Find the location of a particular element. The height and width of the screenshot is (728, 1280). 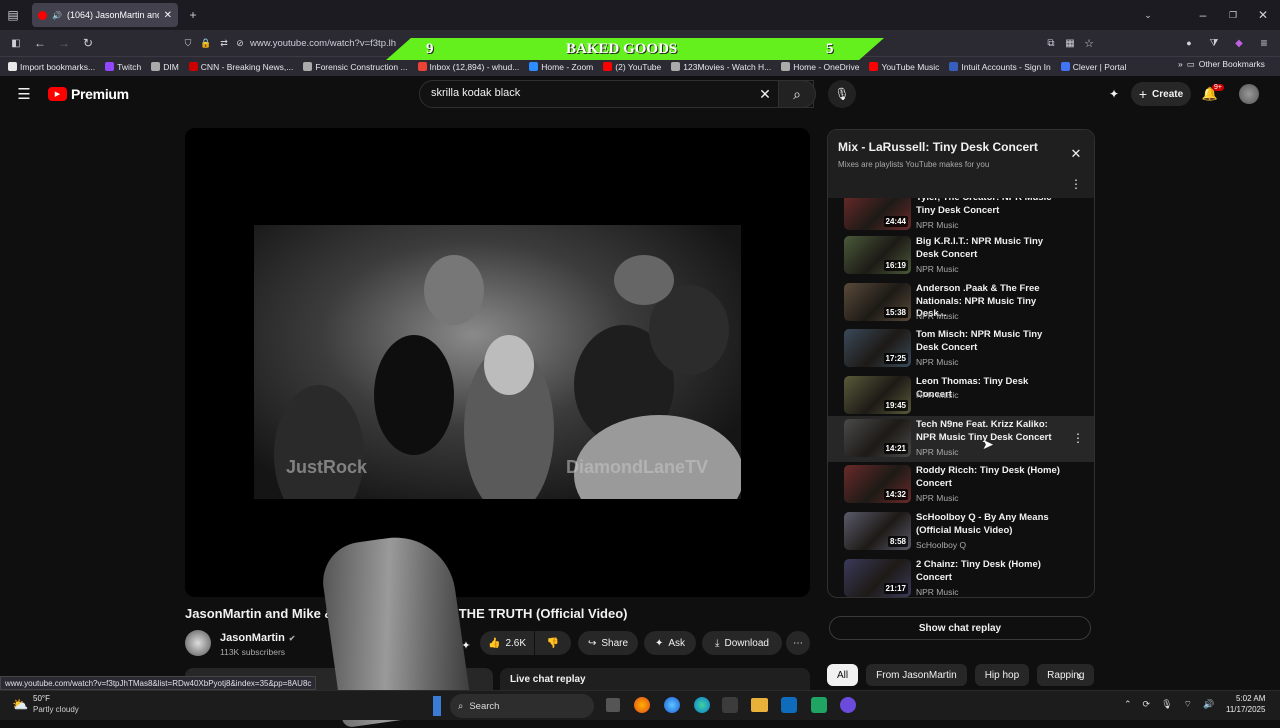

playlist-title: Mix - LaRussell: Tiny Desk Concert is located at coordinates (938, 147).